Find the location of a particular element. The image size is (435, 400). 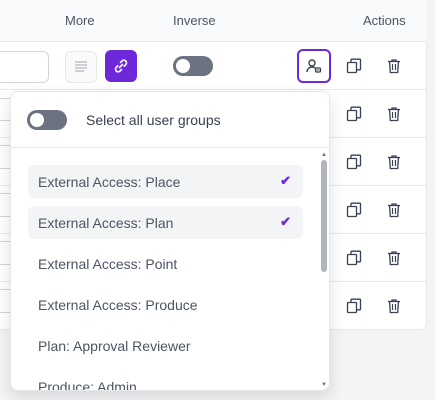

option-plan-approval-reviewer: Plan: Approval Reviewer is located at coordinates (165, 345).